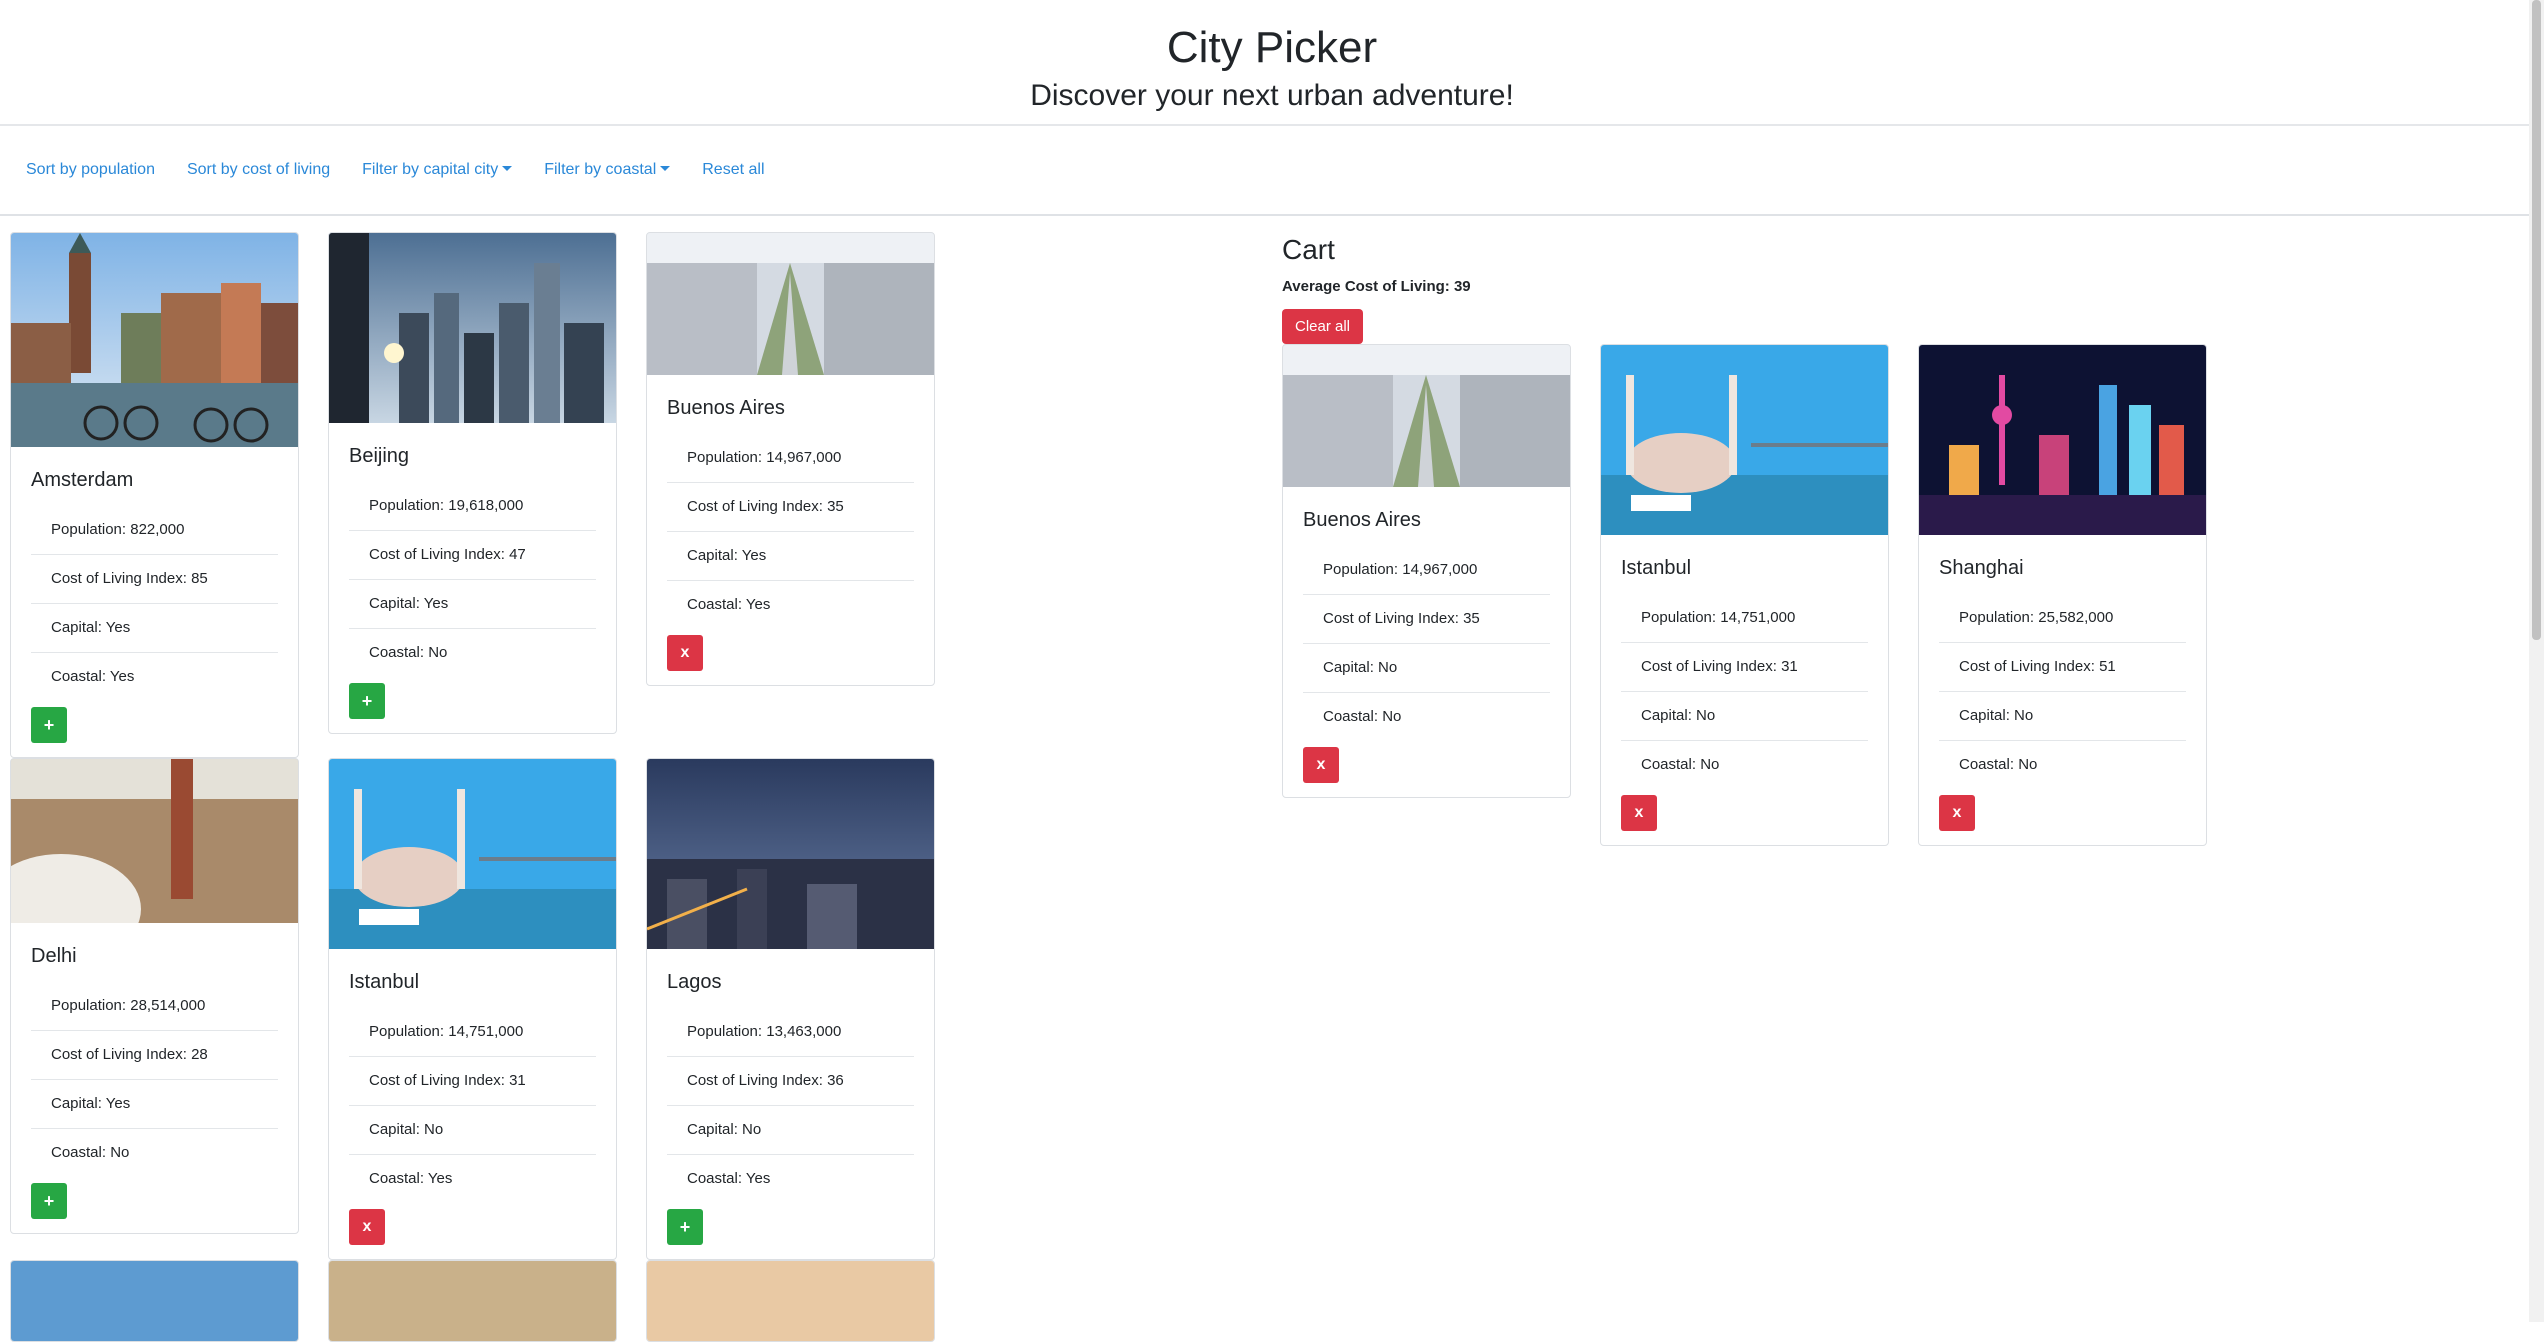  I want to click on lagos-image, so click(790, 854).